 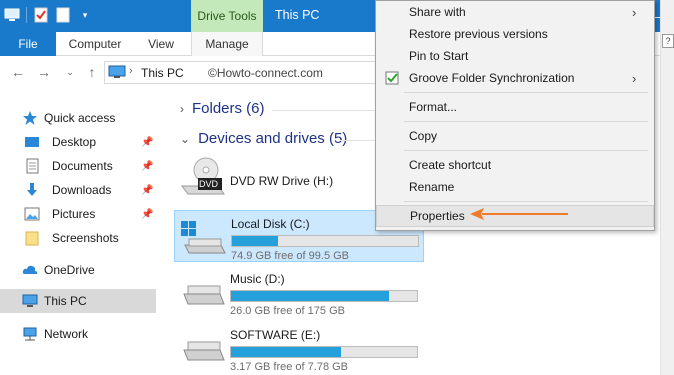 What do you see at coordinates (515, 12) in the screenshot?
I see `menu-item-share-with: Share with ›` at bounding box center [515, 12].